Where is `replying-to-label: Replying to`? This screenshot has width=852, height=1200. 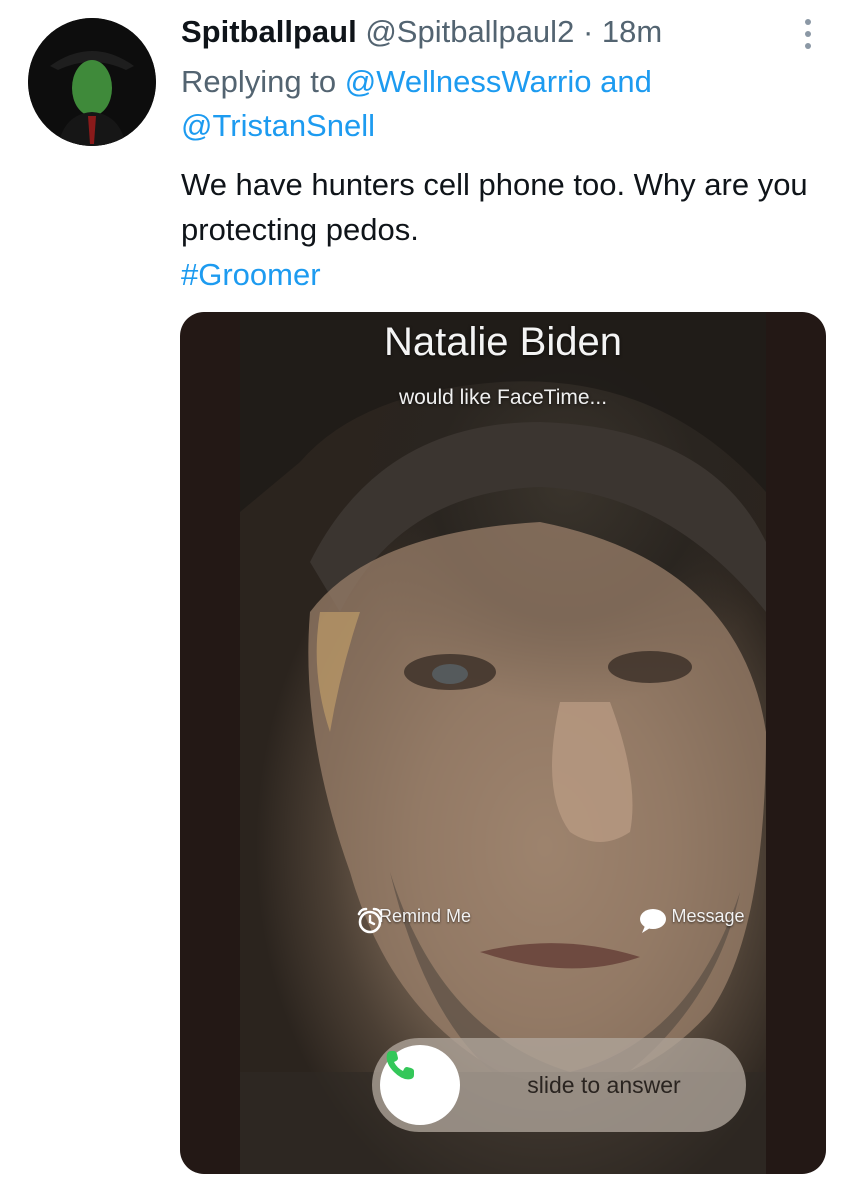
replying-to-label: Replying to is located at coordinates (259, 81).